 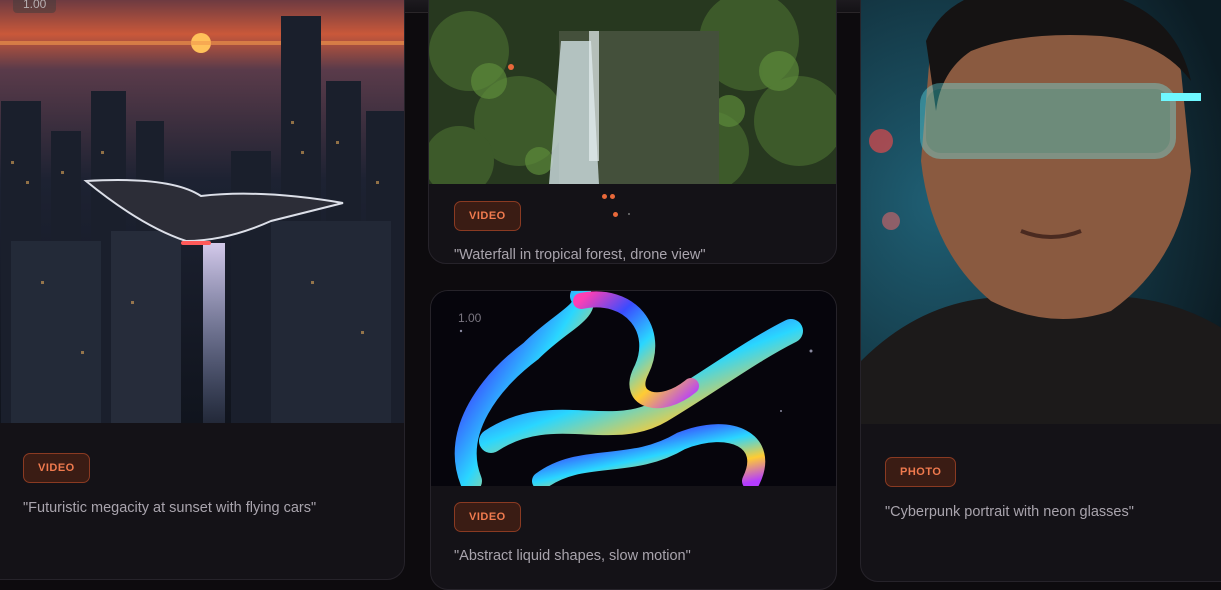 I want to click on loading-dots, so click(x=620, y=207).